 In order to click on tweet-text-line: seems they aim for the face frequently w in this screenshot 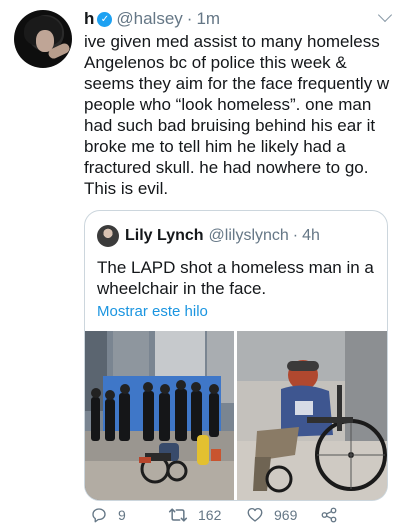, I will do `click(237, 83)`.